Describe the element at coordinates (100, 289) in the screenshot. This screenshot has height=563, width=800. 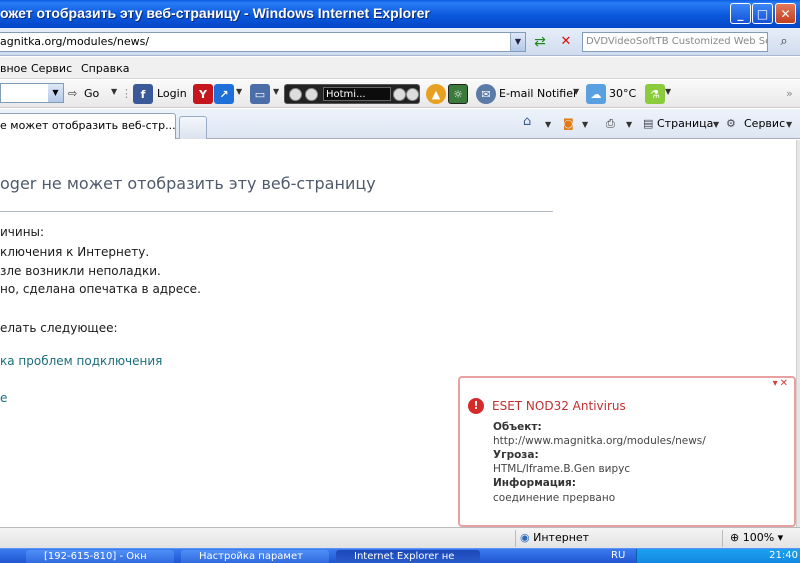
I see `reason-item: но, сделана опечатка в адресе.` at that location.